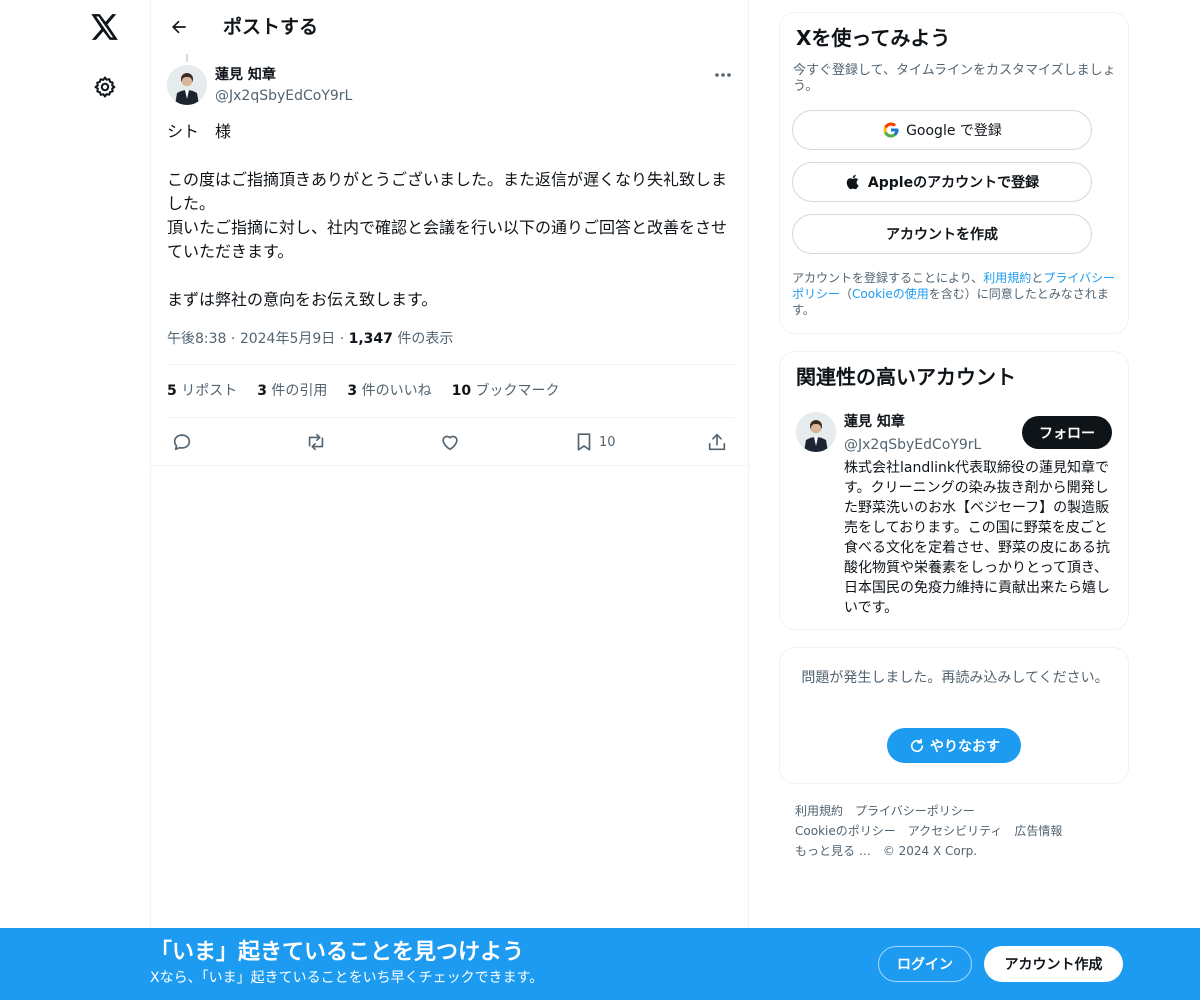 The image size is (1200, 1000). I want to click on apple-signup-button: Appleのアカウントで登録, so click(942, 182).